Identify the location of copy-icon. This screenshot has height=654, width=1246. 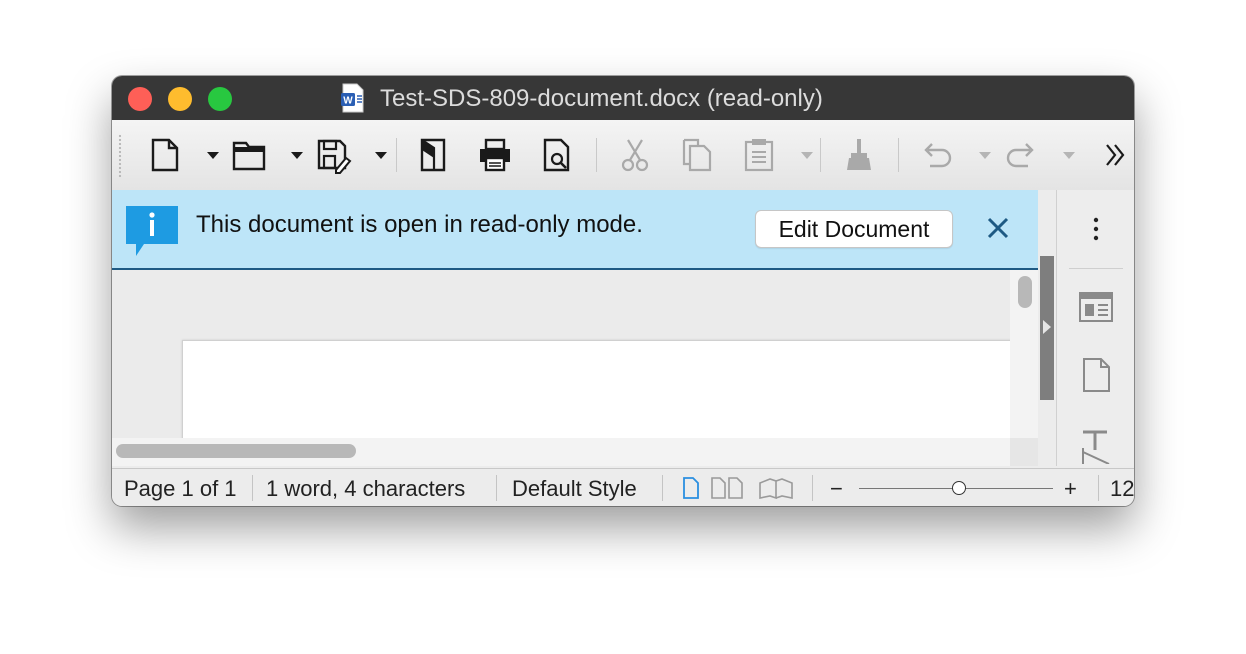
(697, 155).